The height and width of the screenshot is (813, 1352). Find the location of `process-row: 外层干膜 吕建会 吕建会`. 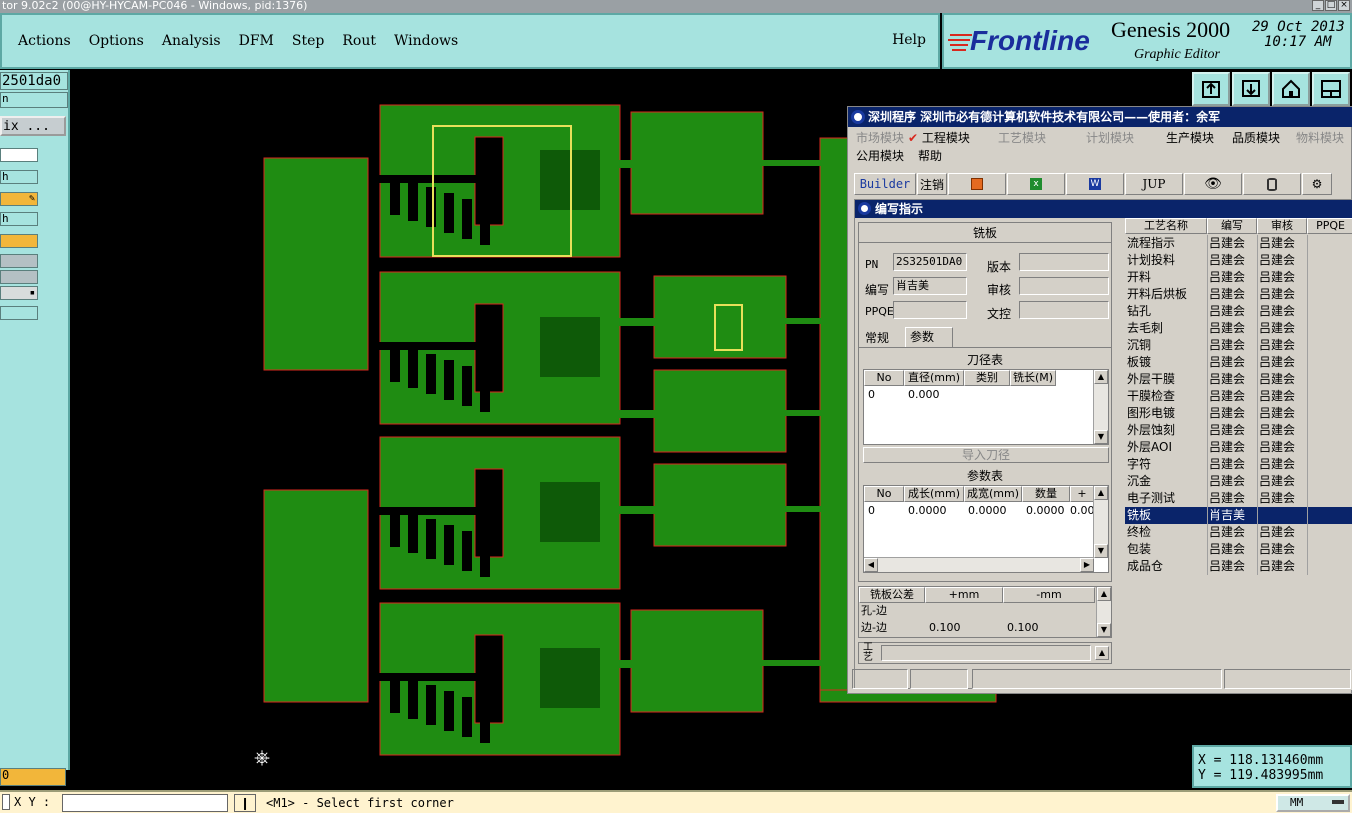

process-row: 外层干膜 吕建会 吕建会 is located at coordinates (1238, 379).